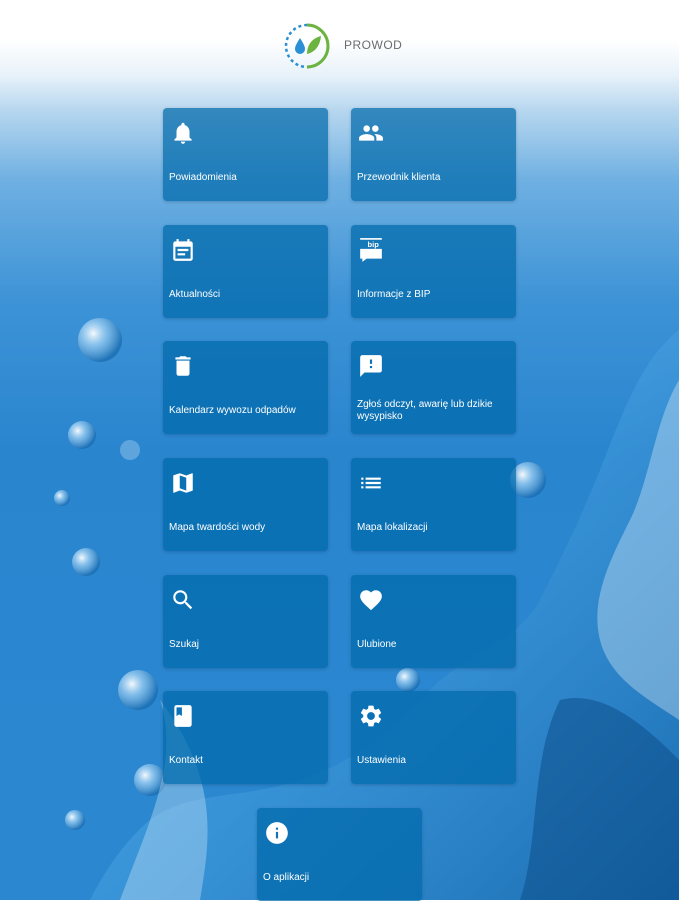  What do you see at coordinates (183, 133) in the screenshot?
I see `bell-icon` at bounding box center [183, 133].